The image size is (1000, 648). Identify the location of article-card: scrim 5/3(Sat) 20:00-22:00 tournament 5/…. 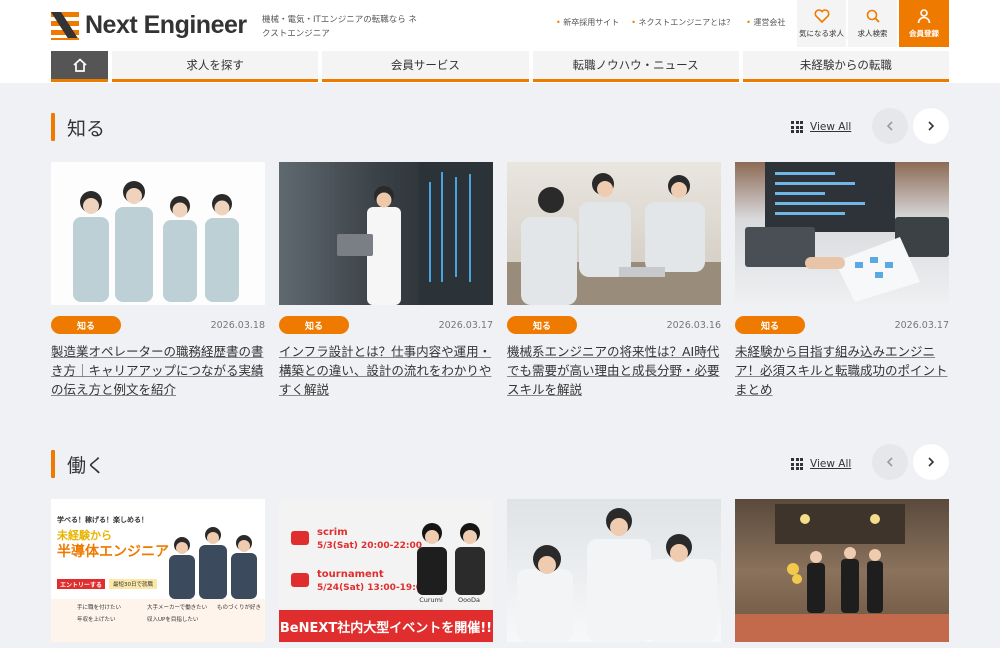
(386, 570).